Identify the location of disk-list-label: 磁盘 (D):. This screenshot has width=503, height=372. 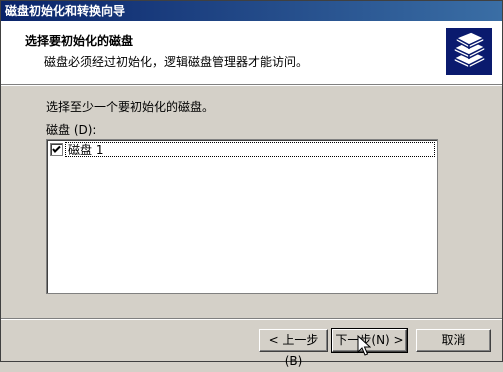
(71, 130).